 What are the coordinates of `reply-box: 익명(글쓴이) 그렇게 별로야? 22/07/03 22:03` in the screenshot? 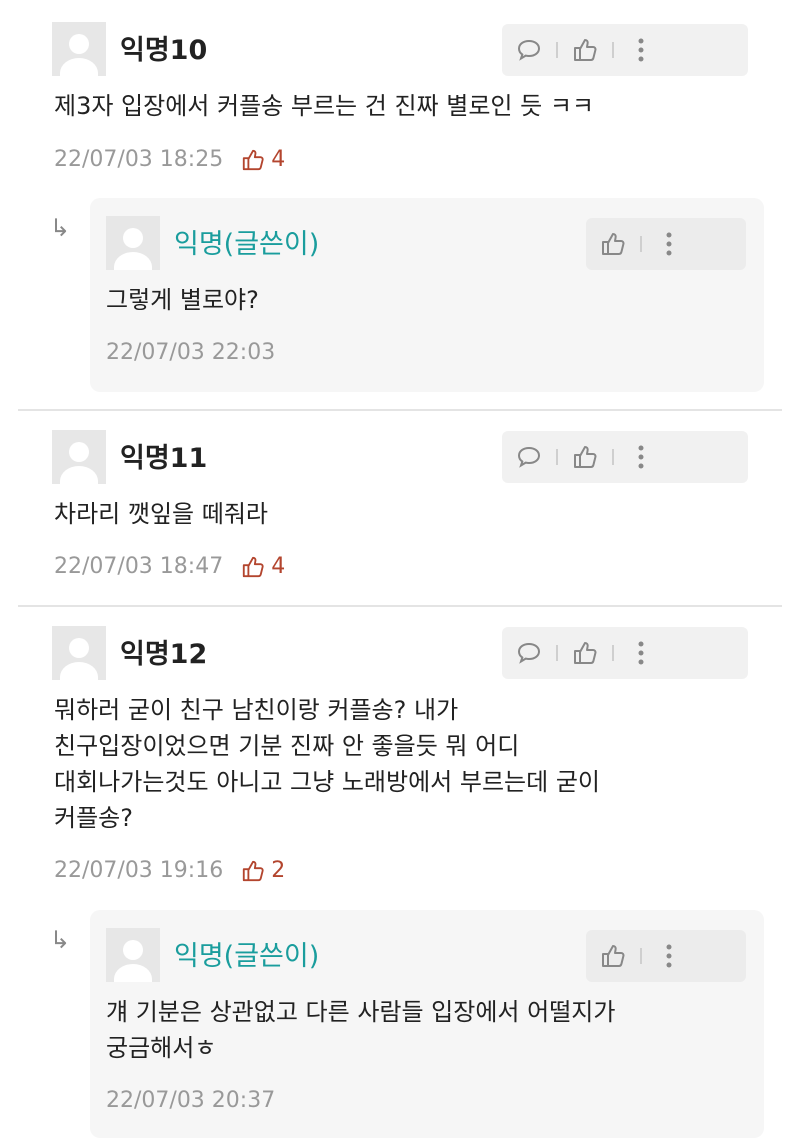 It's located at (427, 295).